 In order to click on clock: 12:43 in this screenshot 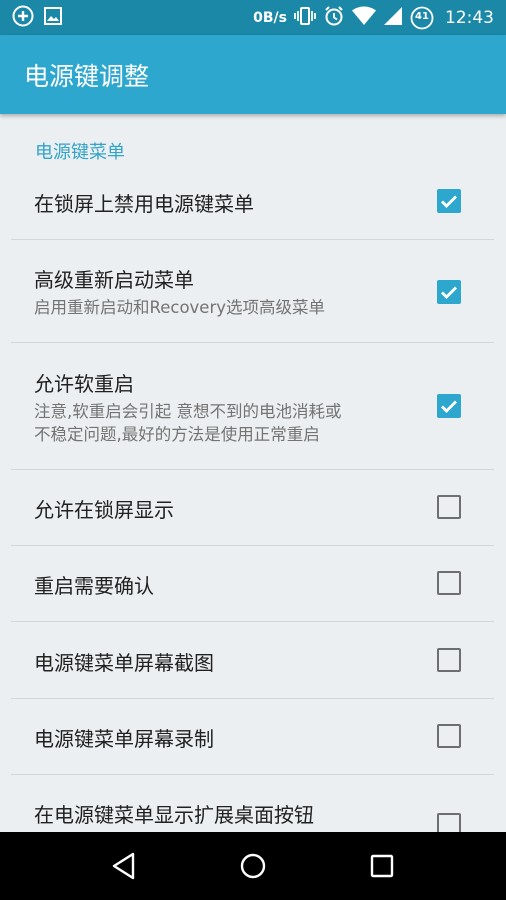, I will do `click(469, 17)`.